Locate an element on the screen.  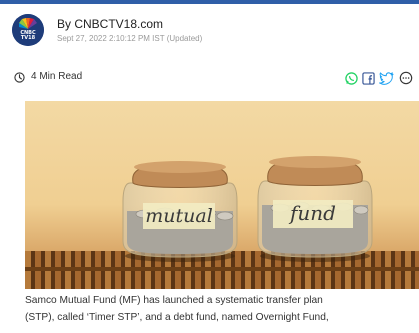
jar-label-right: fund is located at coordinates (312, 213).